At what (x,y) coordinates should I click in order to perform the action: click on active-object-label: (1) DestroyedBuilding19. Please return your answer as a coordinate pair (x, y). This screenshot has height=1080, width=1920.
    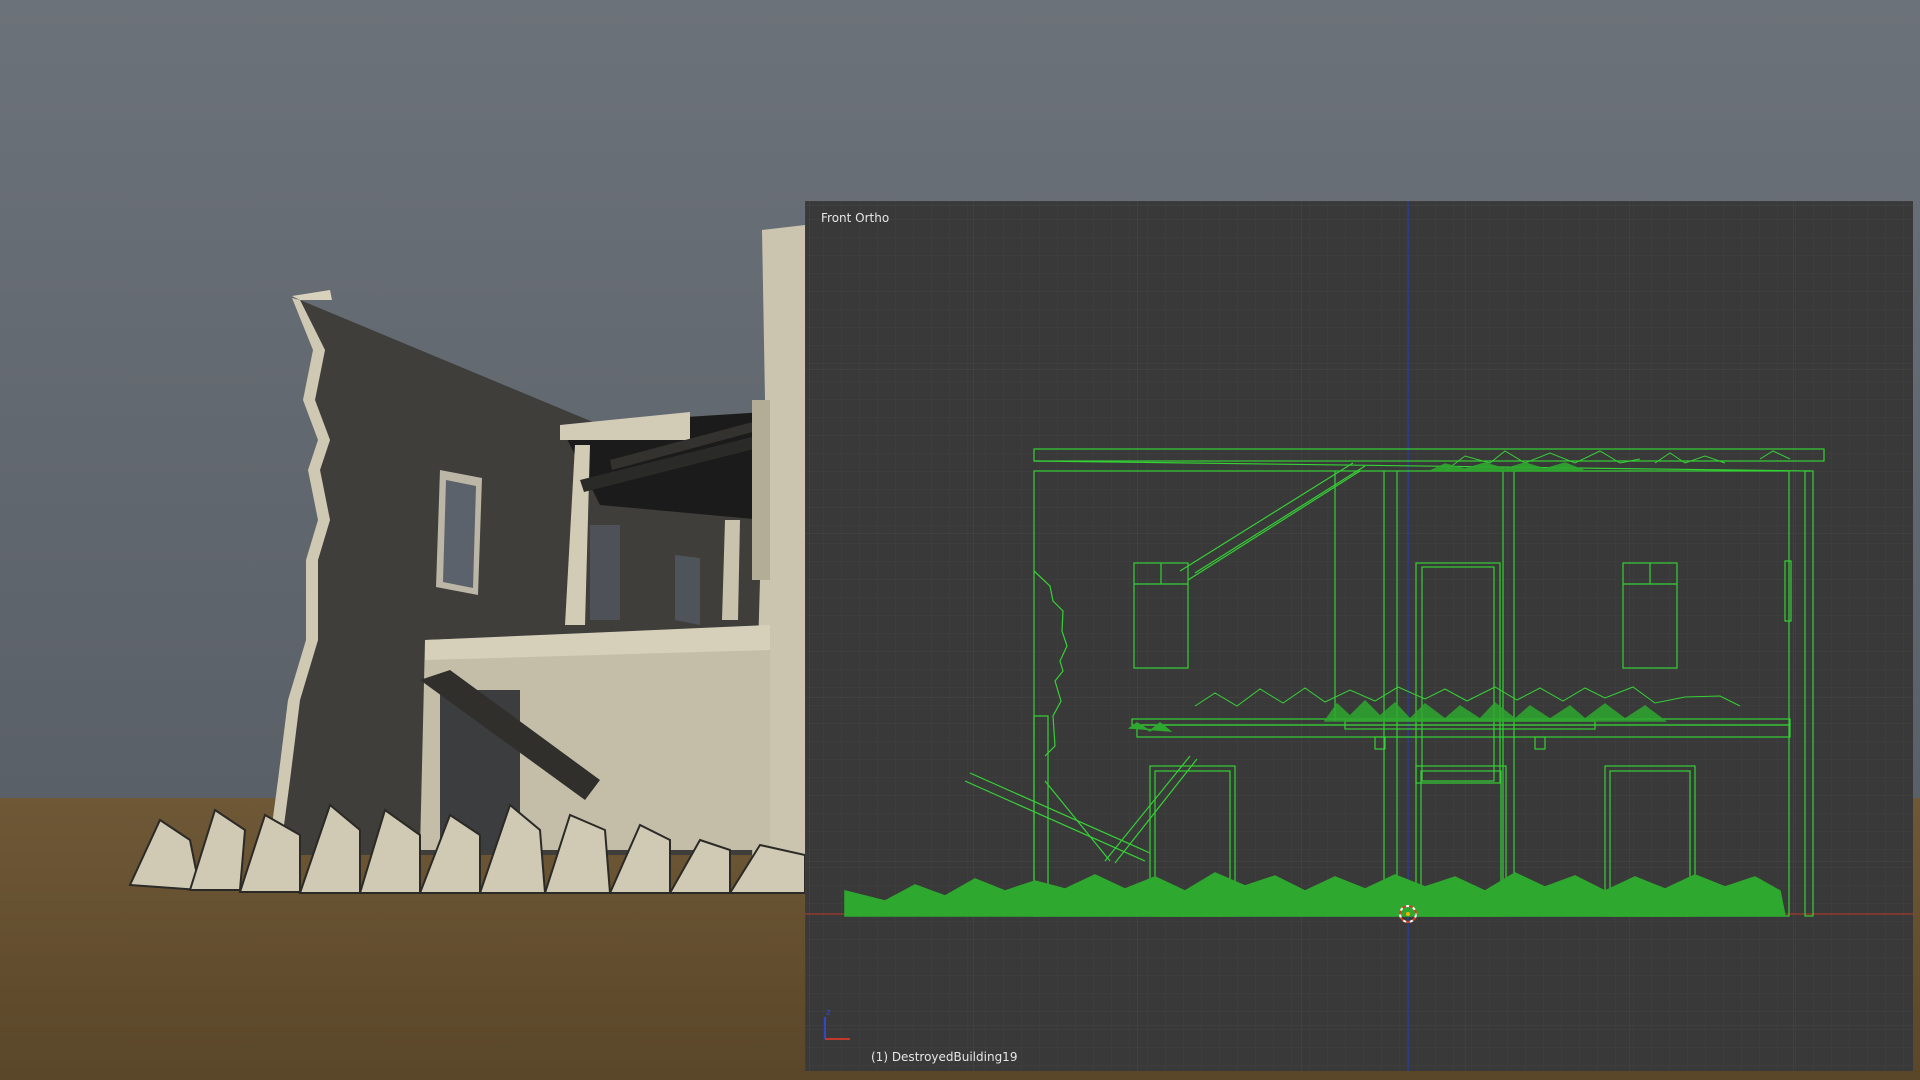
    Looking at the image, I should click on (944, 1057).